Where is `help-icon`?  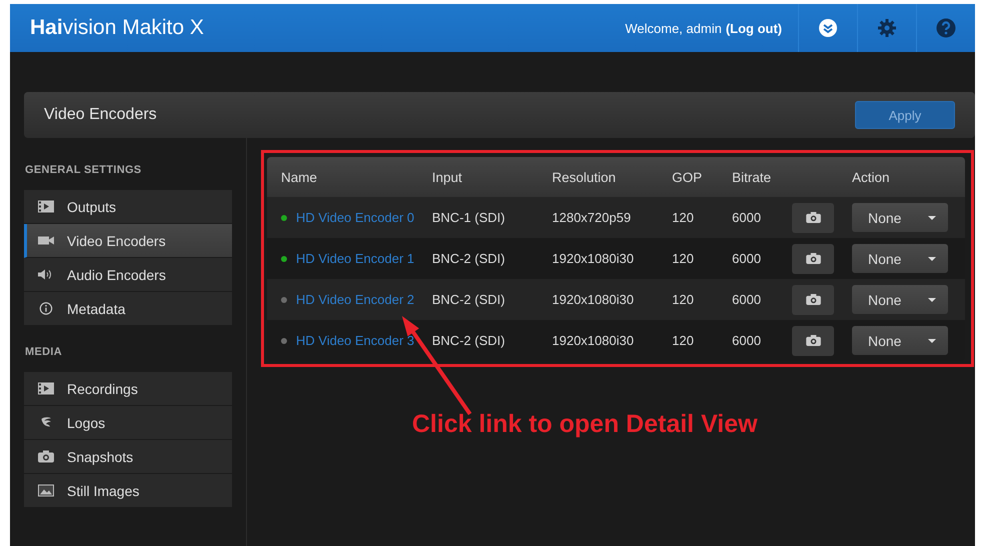 help-icon is located at coordinates (946, 28).